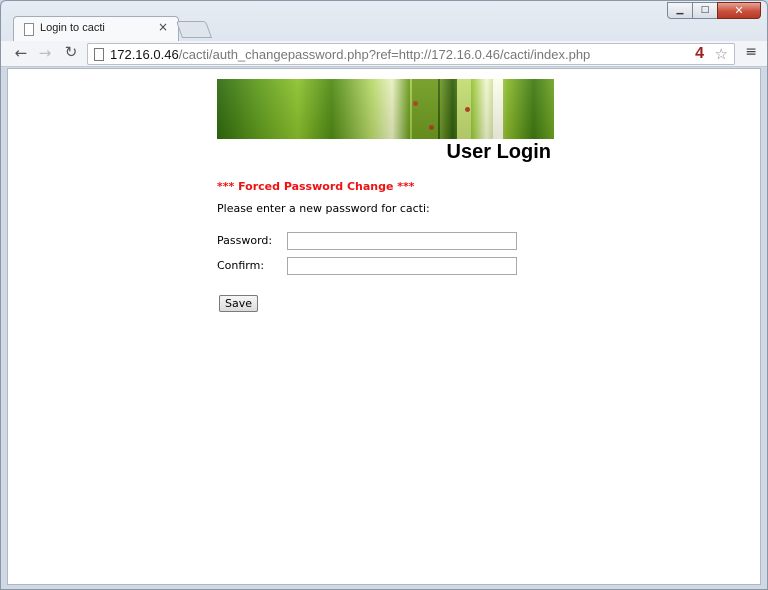 This screenshot has width=768, height=590. What do you see at coordinates (163, 27) in the screenshot?
I see `close-icon: ×` at bounding box center [163, 27].